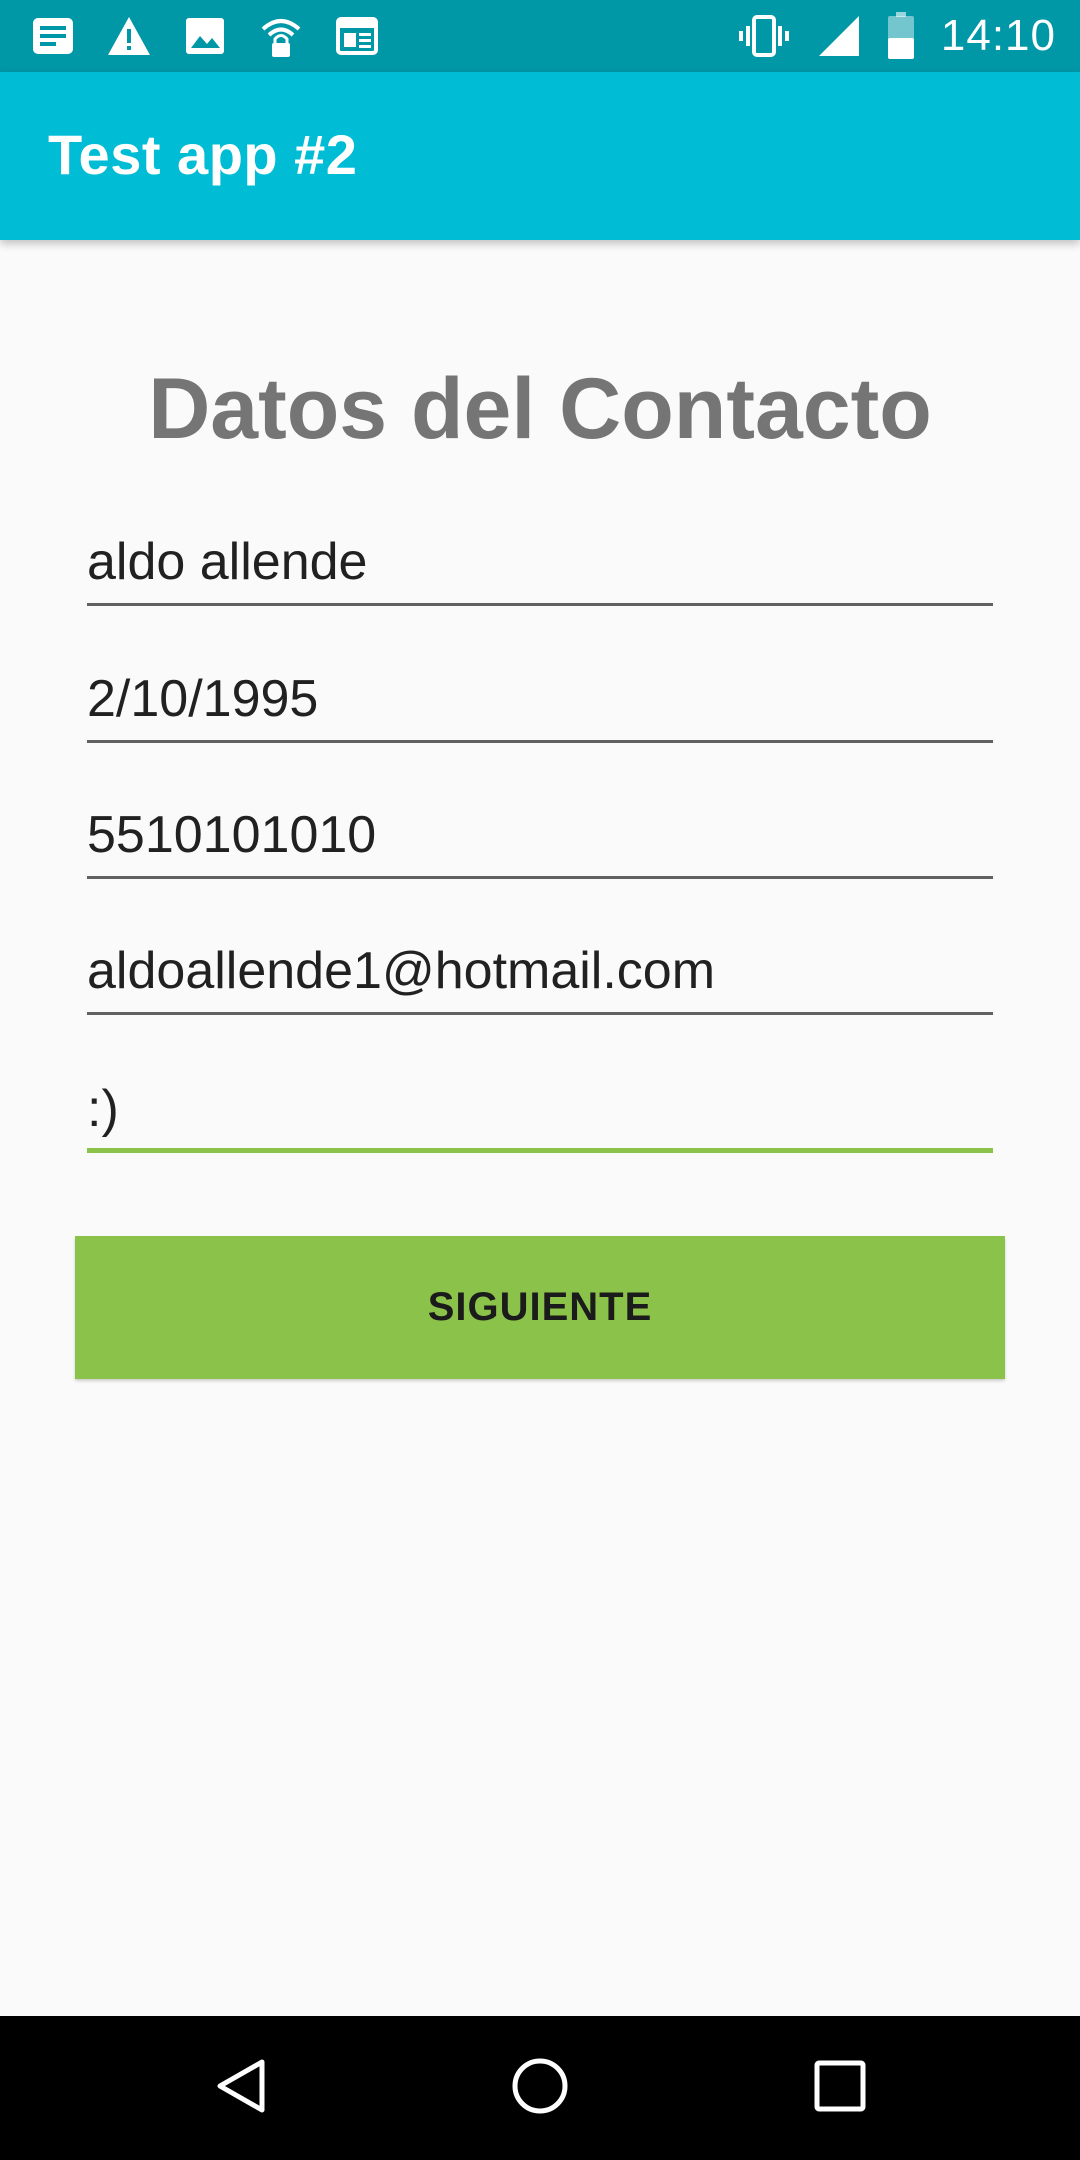 This screenshot has width=1080, height=2160. What do you see at coordinates (281, 36) in the screenshot?
I see `wifi-lock-icon` at bounding box center [281, 36].